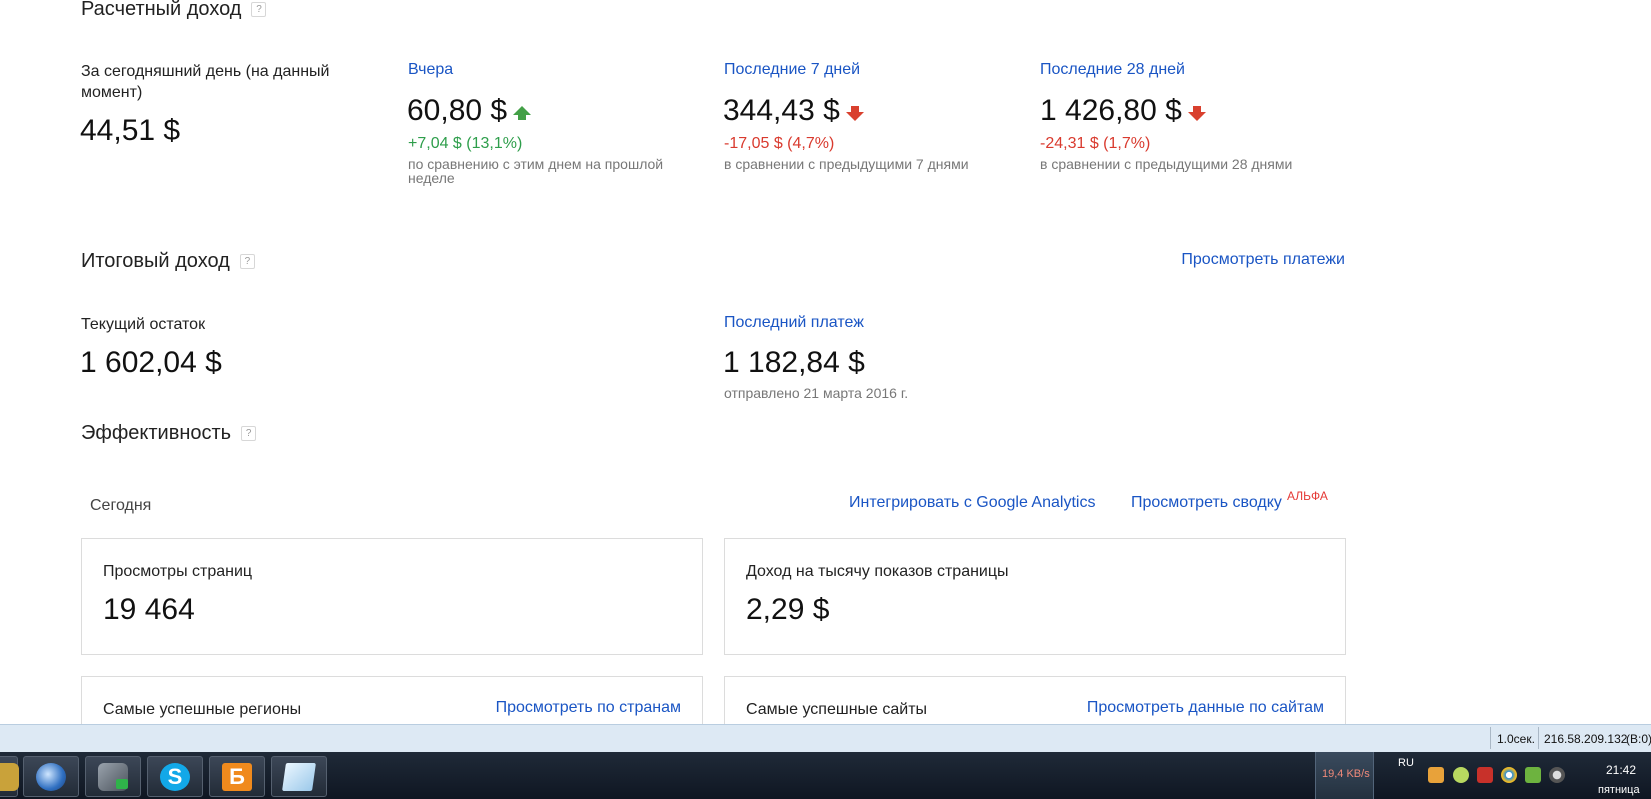 The image size is (1651, 799). What do you see at coordinates (788, 609) in the screenshot?
I see `rpm-value: 2,29 $` at bounding box center [788, 609].